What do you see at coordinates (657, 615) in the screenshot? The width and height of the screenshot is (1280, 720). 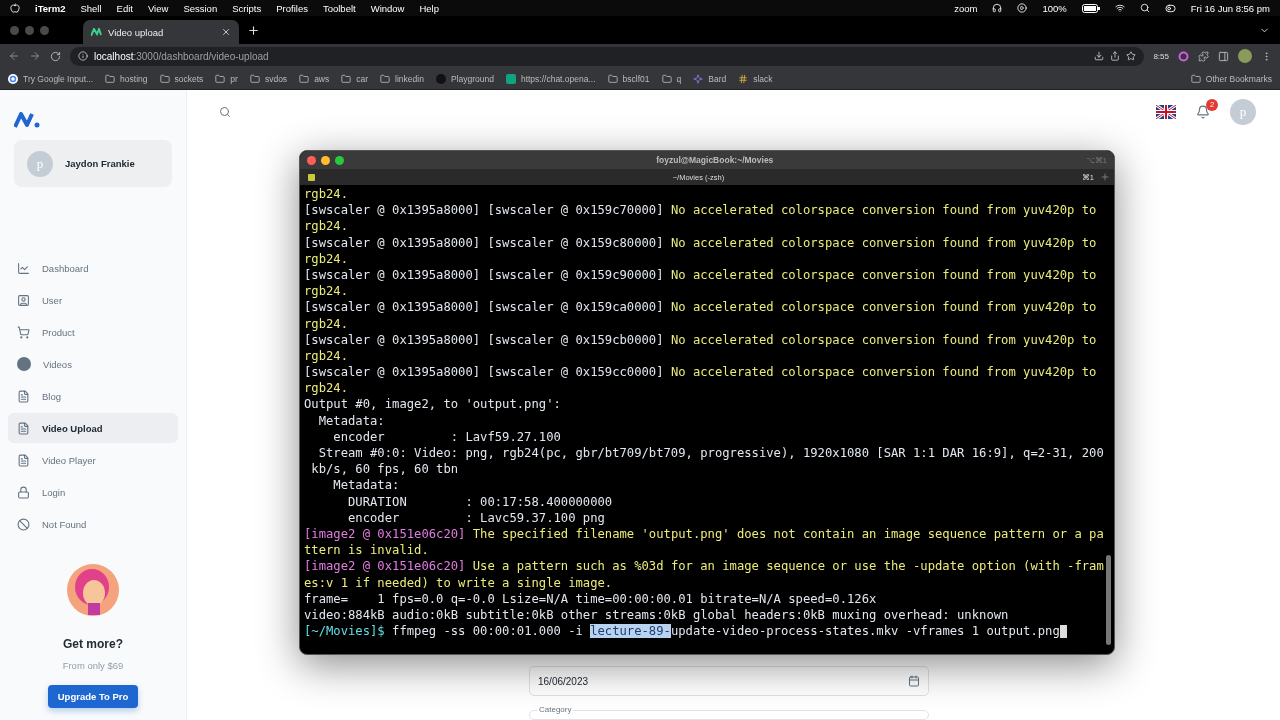 I see `terminal-line: video:884kB audio:0kB subtitle:0kB other streams:0kB global headers:0kB muxing overhead: unknown` at bounding box center [657, 615].